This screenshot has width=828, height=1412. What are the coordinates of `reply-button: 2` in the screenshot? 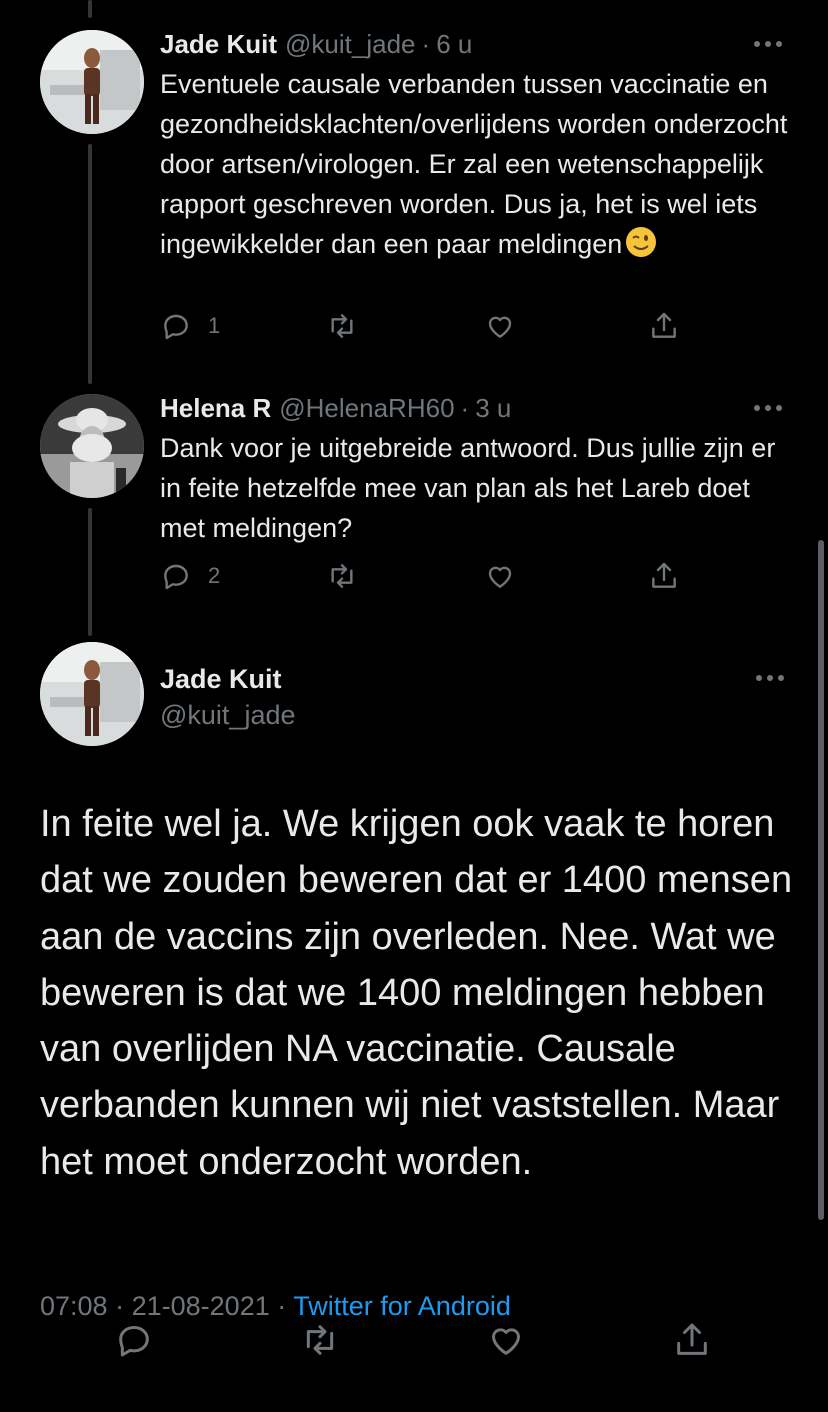 It's located at (190, 576).